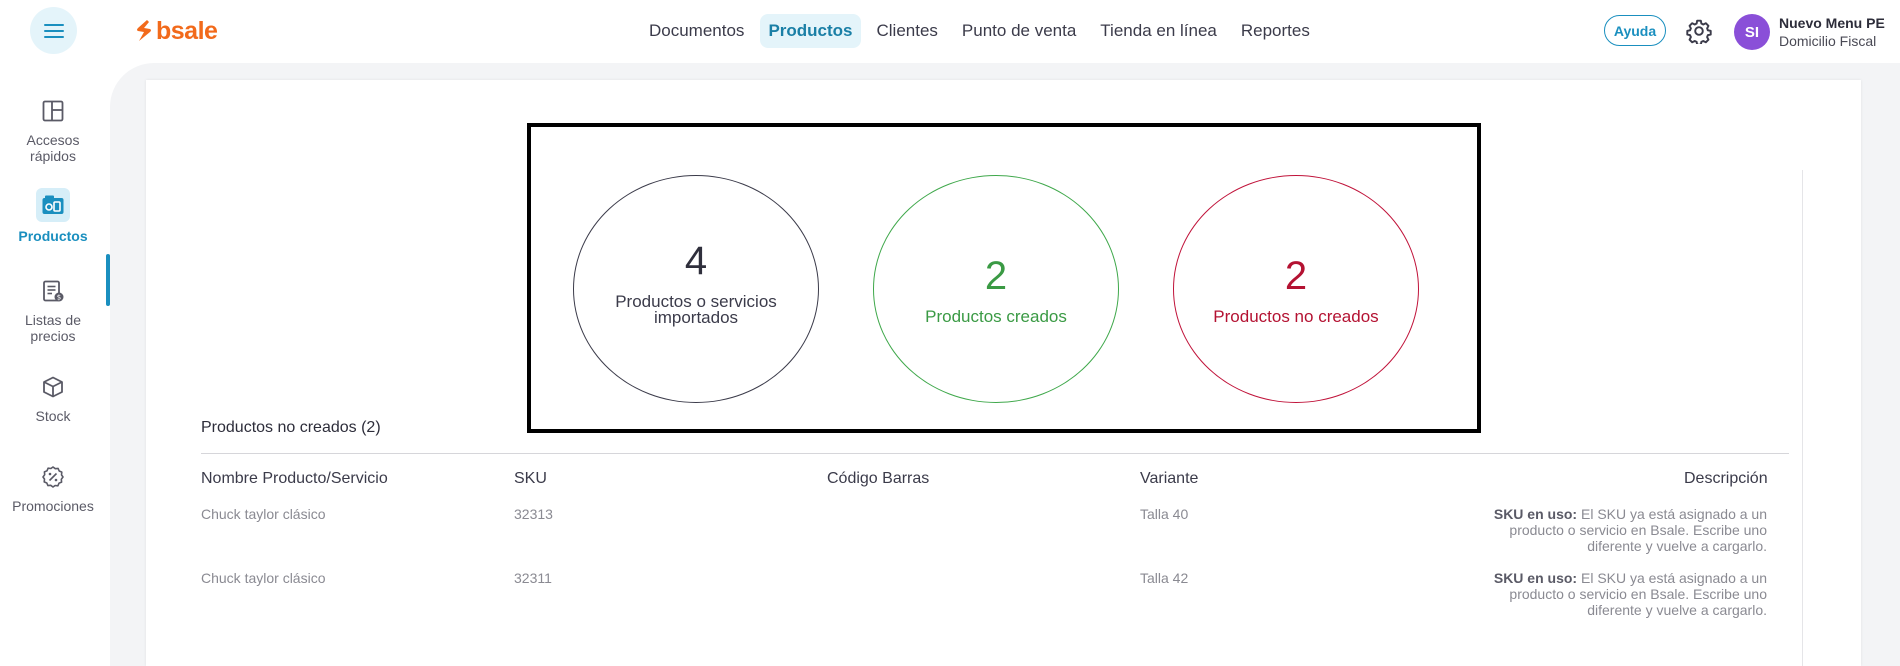  I want to click on column-header-name: Nombre Producto/Servicio, so click(294, 478).